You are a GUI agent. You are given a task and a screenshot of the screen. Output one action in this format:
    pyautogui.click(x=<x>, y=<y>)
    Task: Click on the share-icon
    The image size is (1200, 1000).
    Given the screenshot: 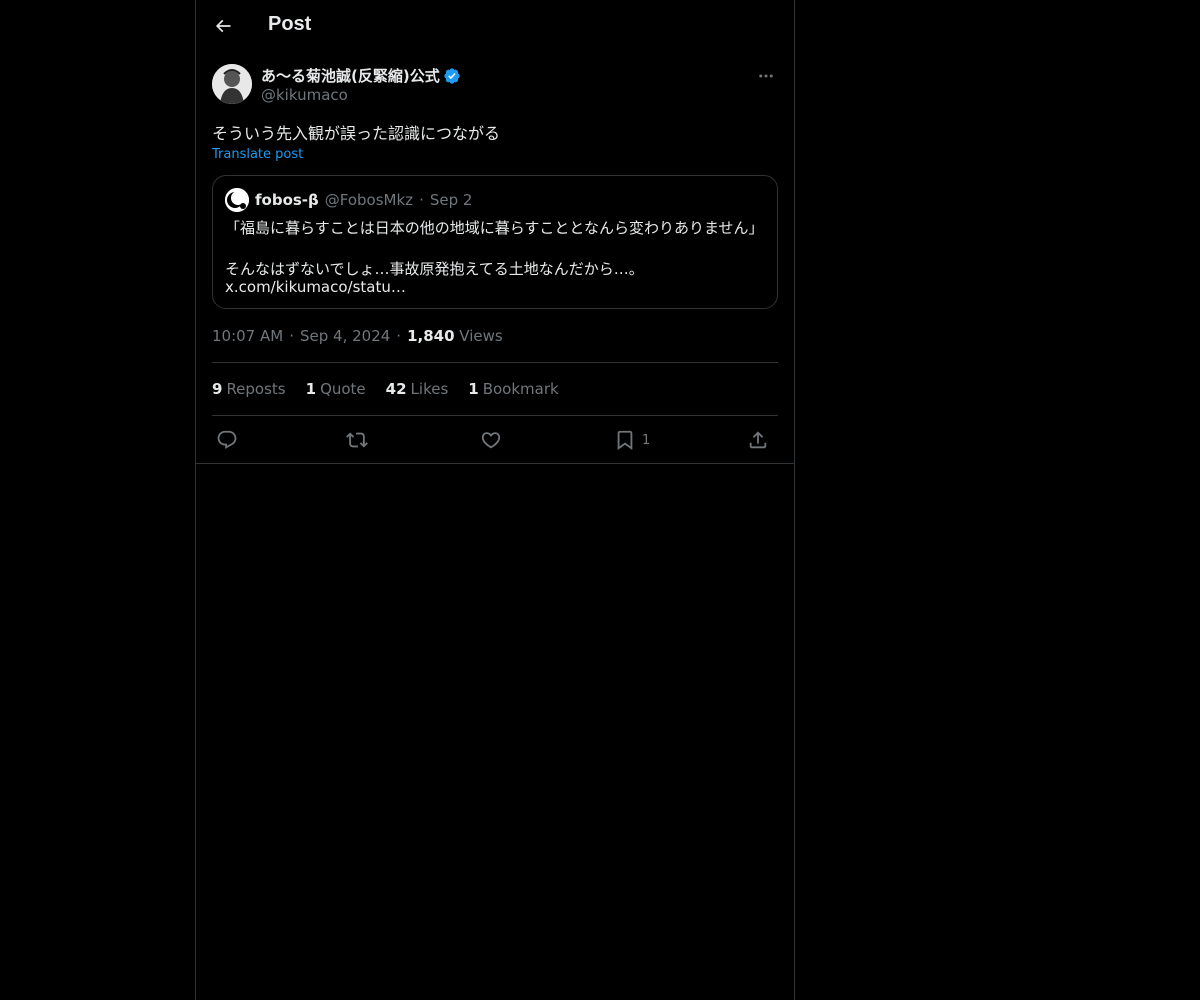 What is the action you would take?
    pyautogui.click(x=758, y=440)
    